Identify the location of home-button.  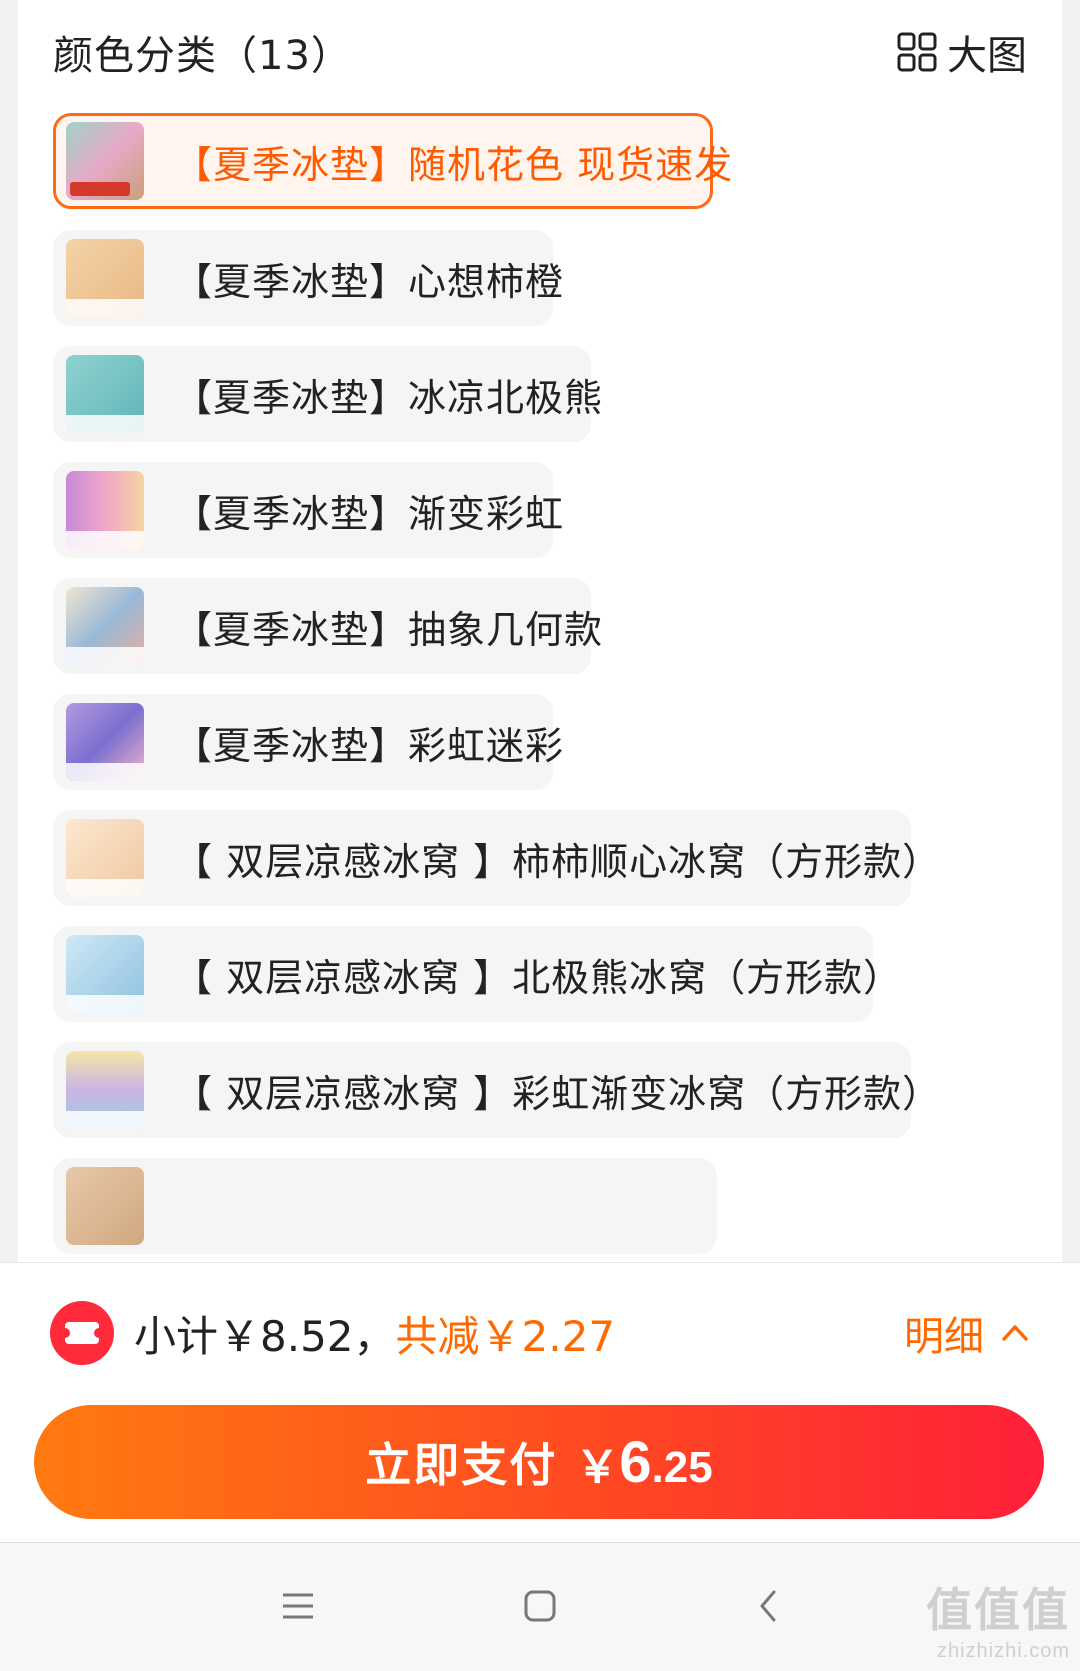
(540, 1606).